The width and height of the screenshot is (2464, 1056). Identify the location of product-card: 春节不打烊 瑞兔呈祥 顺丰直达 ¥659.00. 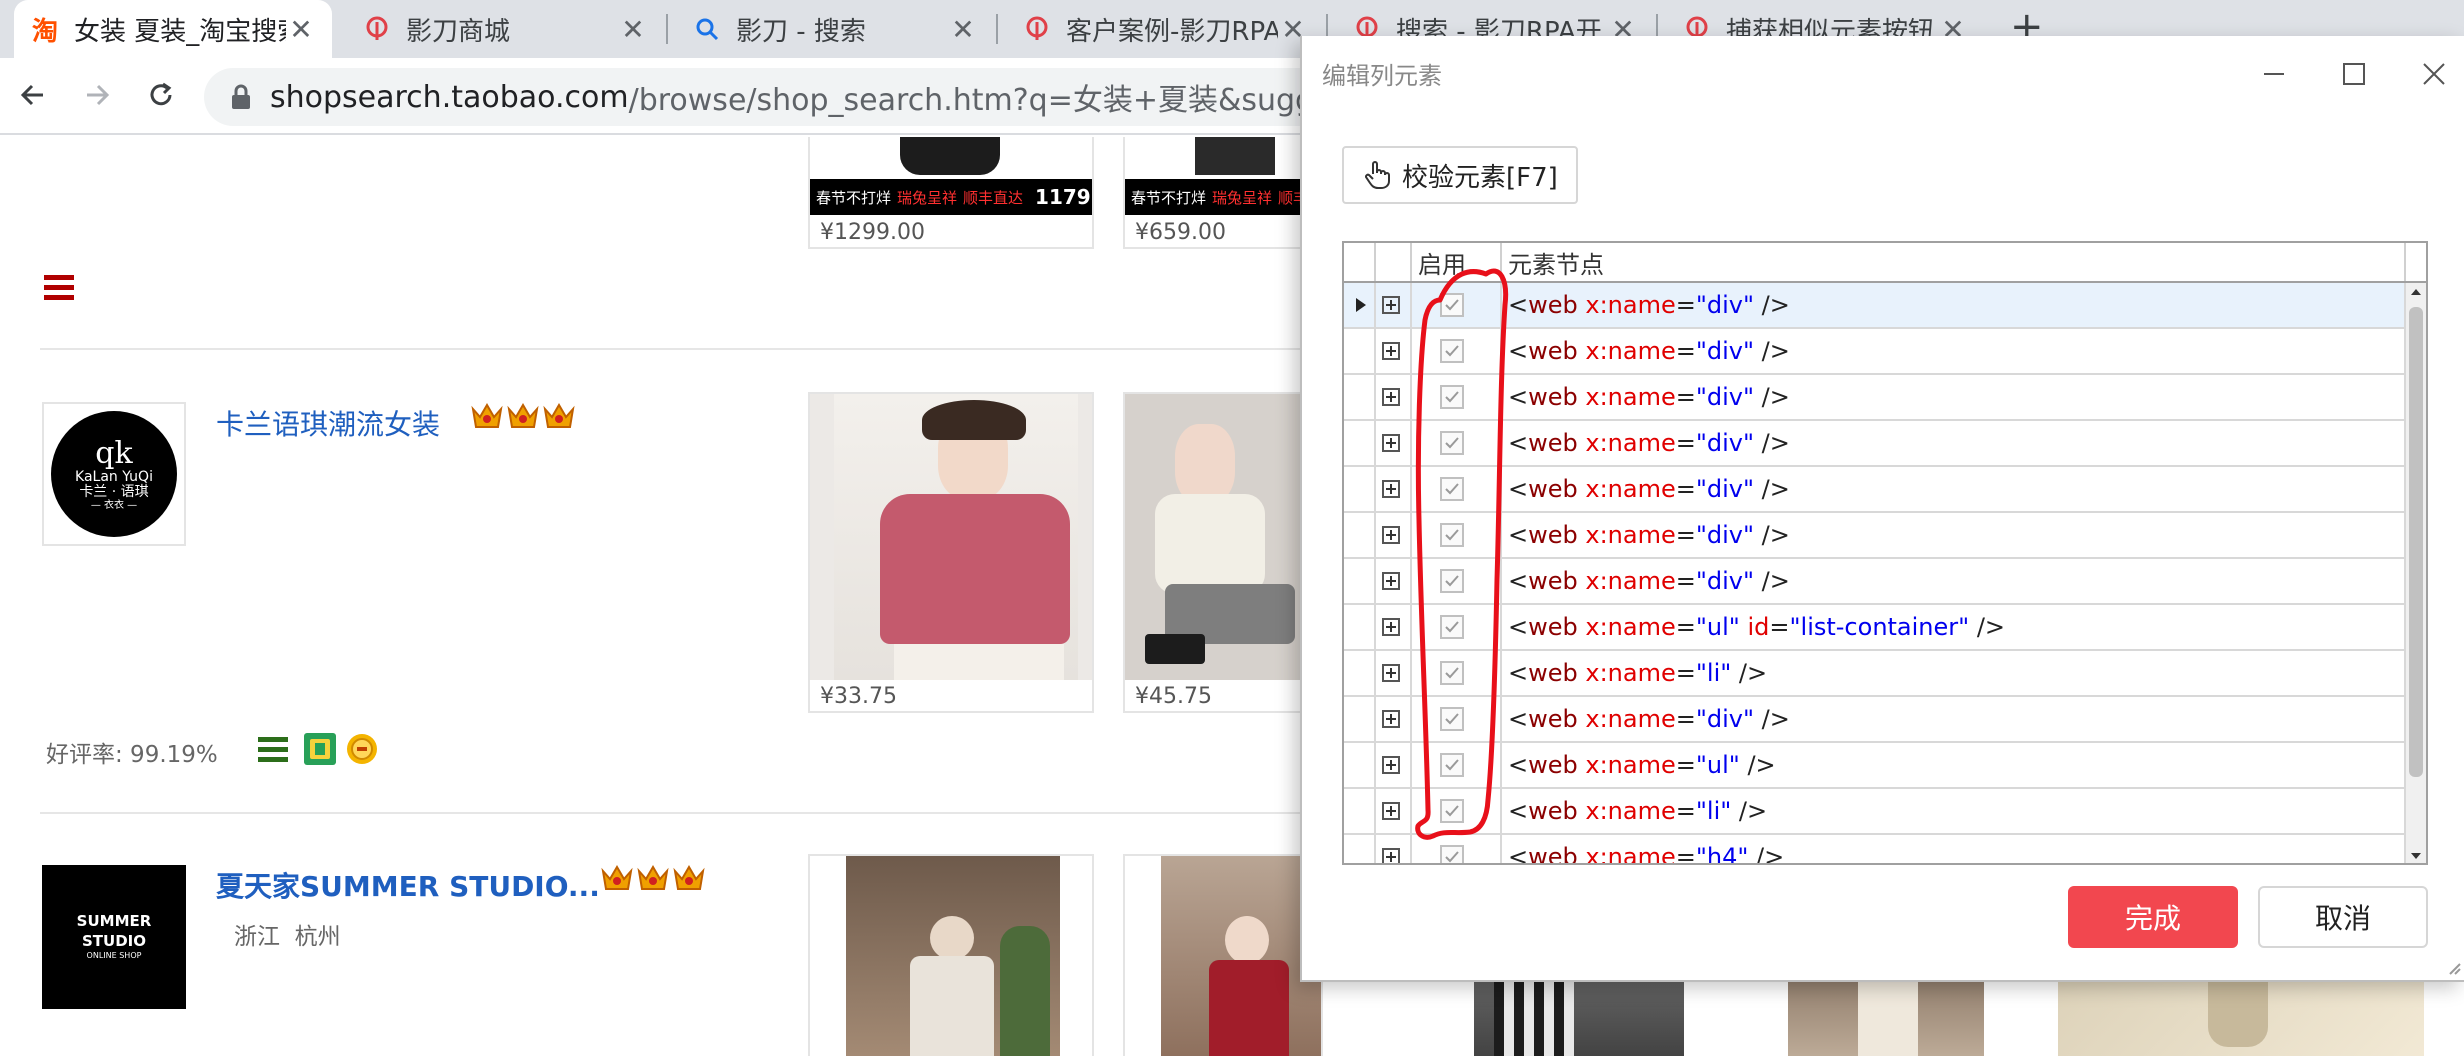
(1223, 193).